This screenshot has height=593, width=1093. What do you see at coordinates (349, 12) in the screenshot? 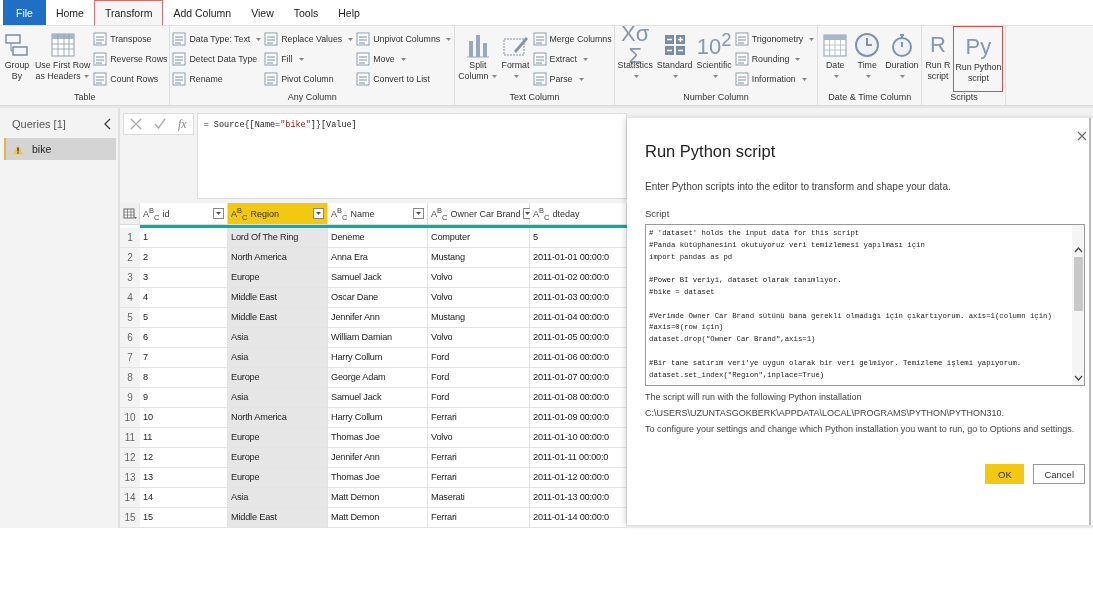
I see `ribbon-tab: Help` at bounding box center [349, 12].